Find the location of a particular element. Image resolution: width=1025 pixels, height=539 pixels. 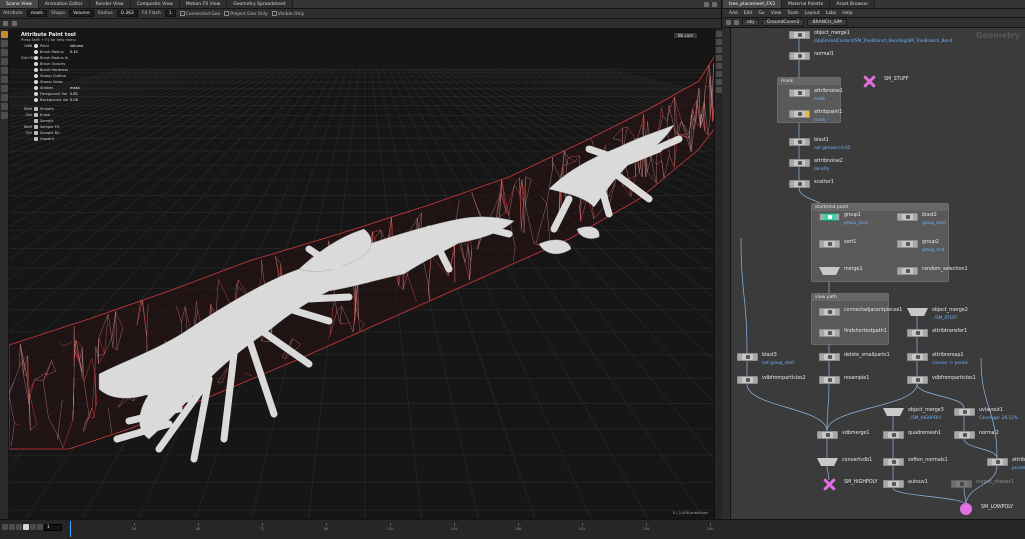

select-tool-icon is located at coordinates (4, 34).